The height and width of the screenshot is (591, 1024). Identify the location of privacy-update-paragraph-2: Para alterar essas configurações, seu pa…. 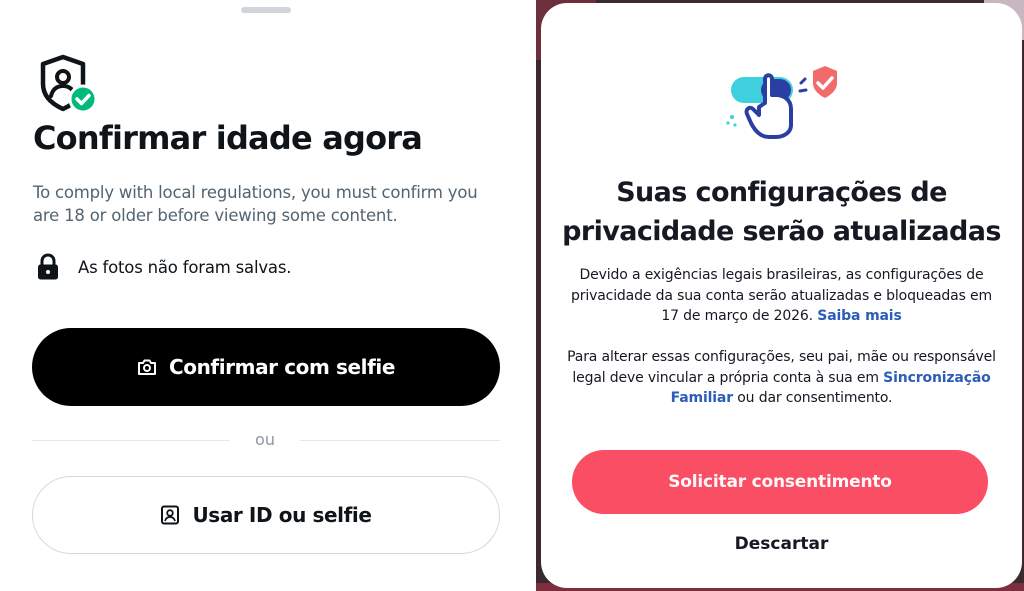
(781, 378).